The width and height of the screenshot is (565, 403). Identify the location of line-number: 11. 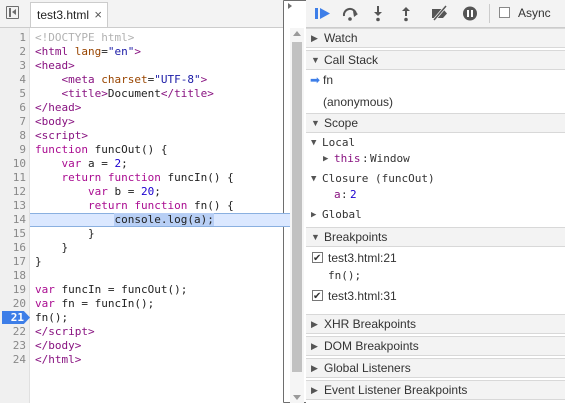
(13, 178).